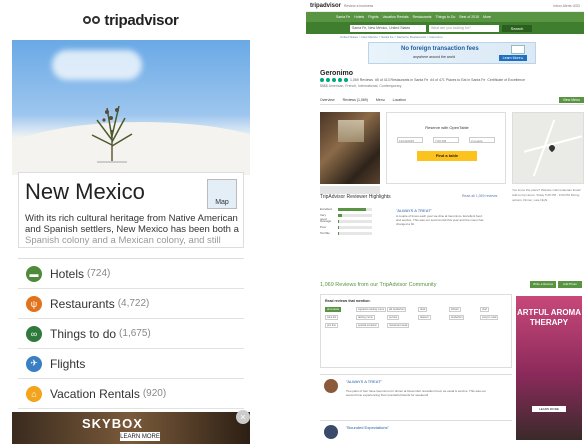  What do you see at coordinates (112, 423) in the screenshot?
I see `ad-title: SKYBOX` at bounding box center [112, 423].